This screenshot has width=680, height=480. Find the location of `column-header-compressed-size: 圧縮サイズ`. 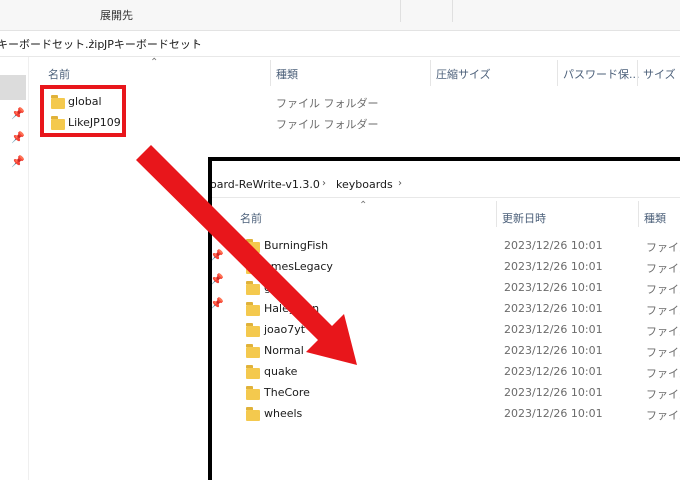

column-header-compressed-size: 圧縮サイズ is located at coordinates (463, 74).